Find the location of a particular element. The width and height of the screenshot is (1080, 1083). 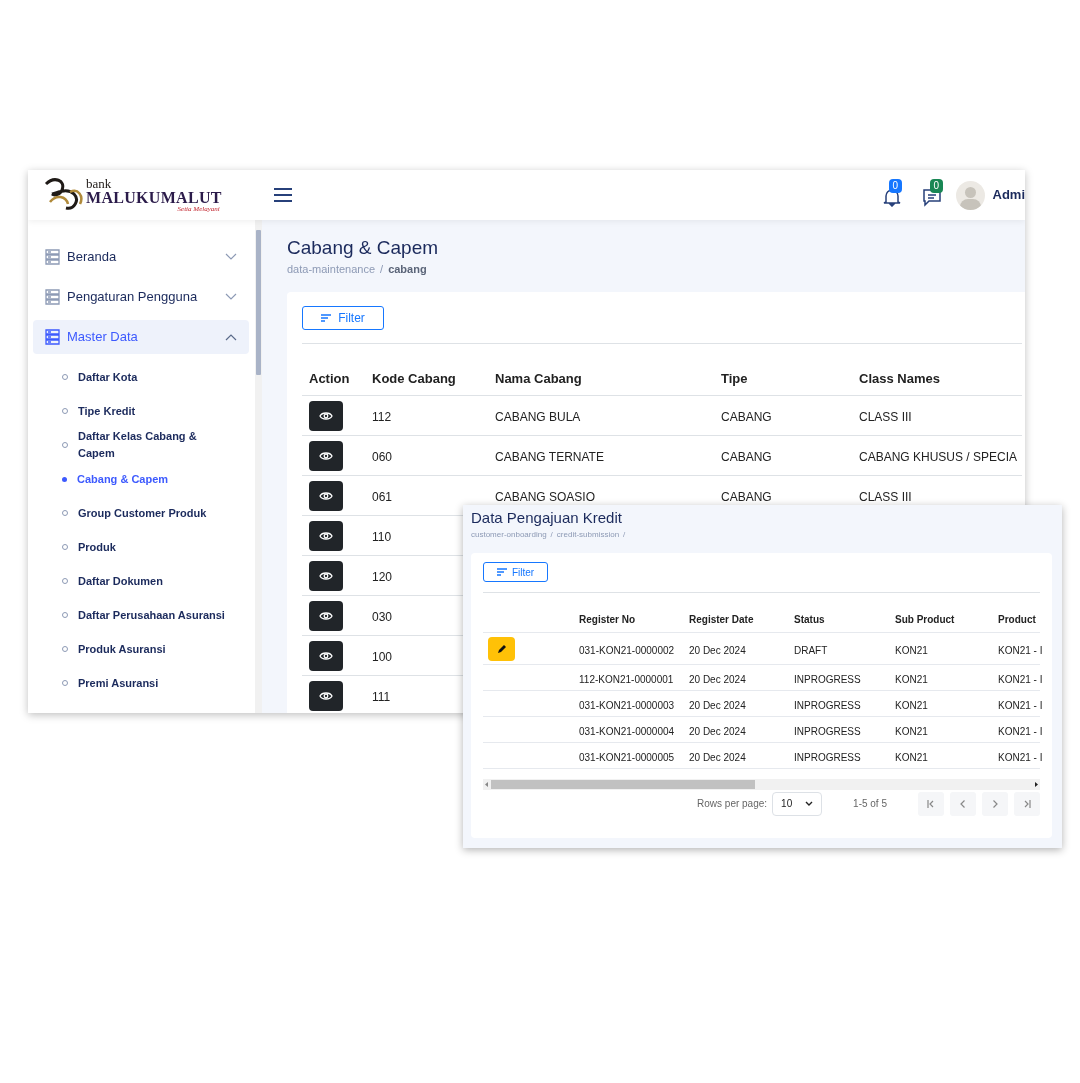

last-page-icon is located at coordinates (1027, 803).